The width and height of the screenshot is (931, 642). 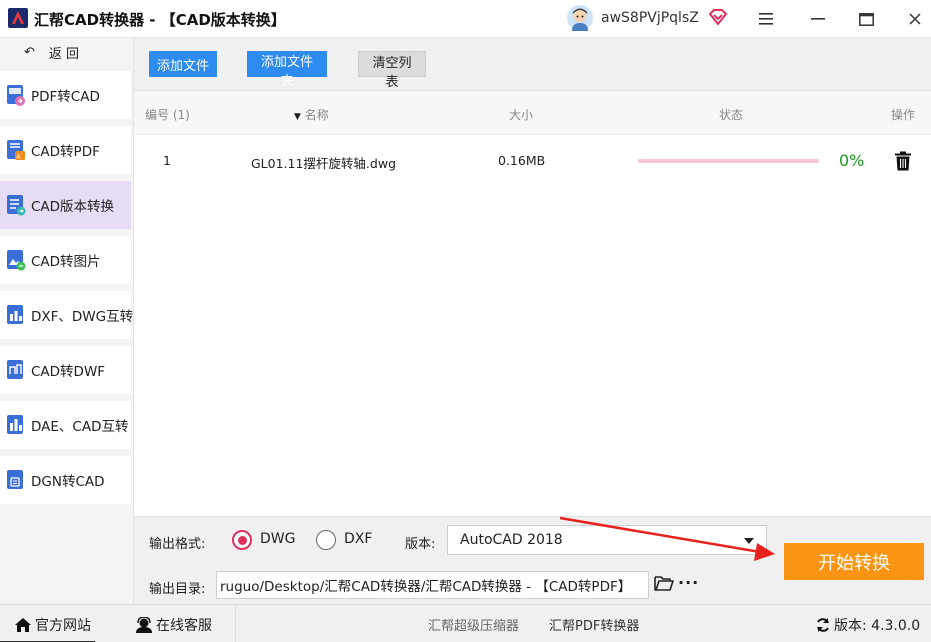 What do you see at coordinates (854, 561) in the screenshot?
I see `start-convert-button: 开始转换` at bounding box center [854, 561].